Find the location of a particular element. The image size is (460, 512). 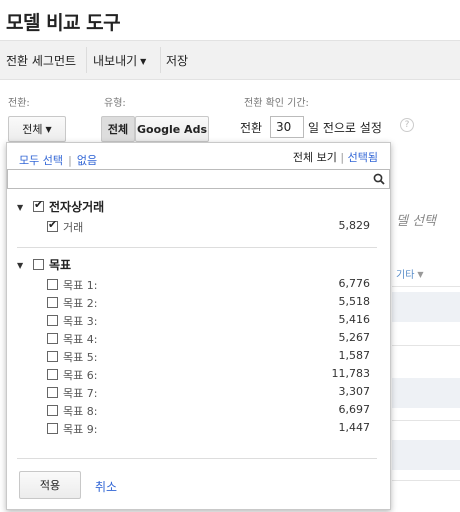

item-count: 1,587 is located at coordinates (354, 355).